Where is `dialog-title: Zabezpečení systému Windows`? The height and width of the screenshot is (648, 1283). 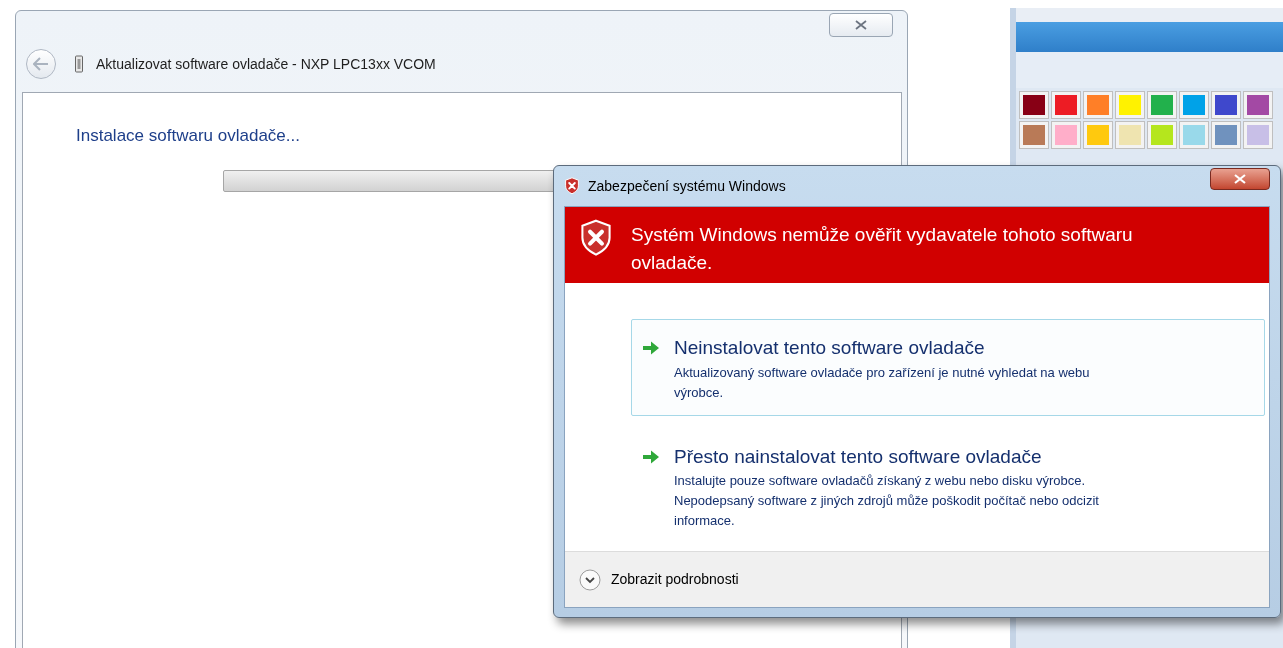
dialog-title: Zabezpečení systému Windows is located at coordinates (687, 186).